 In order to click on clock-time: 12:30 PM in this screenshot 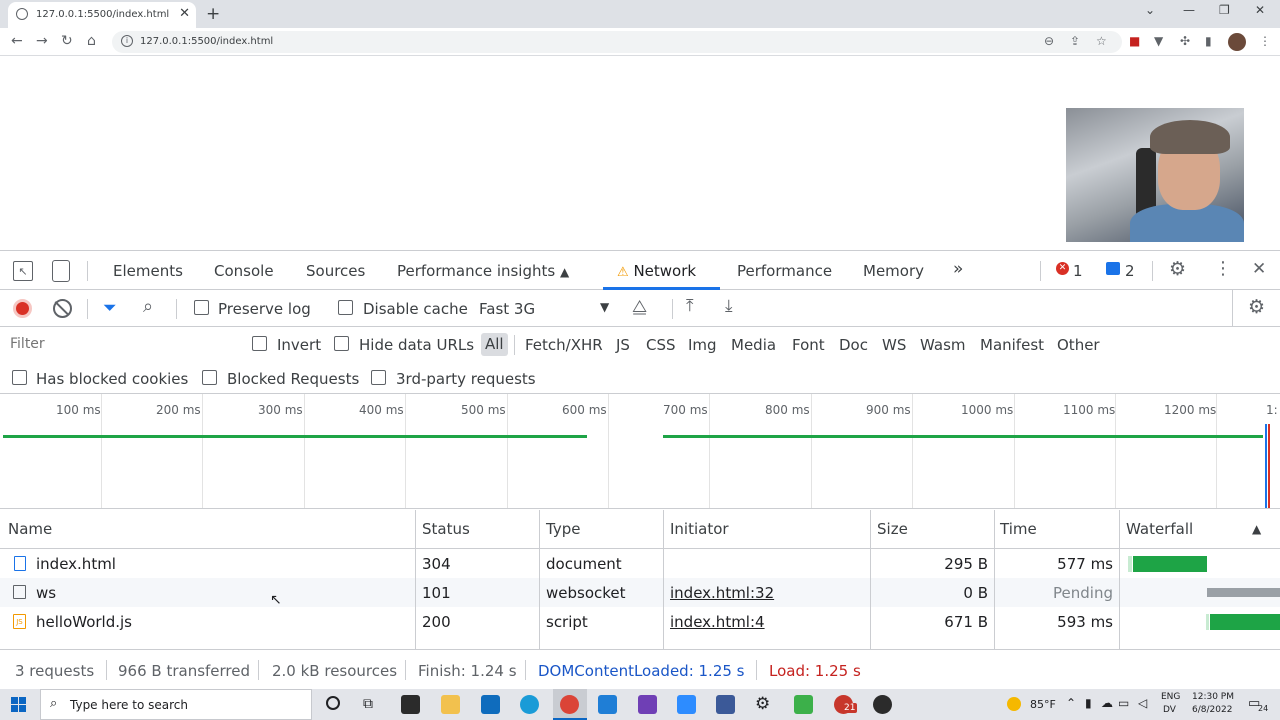, I will do `click(1213, 697)`.